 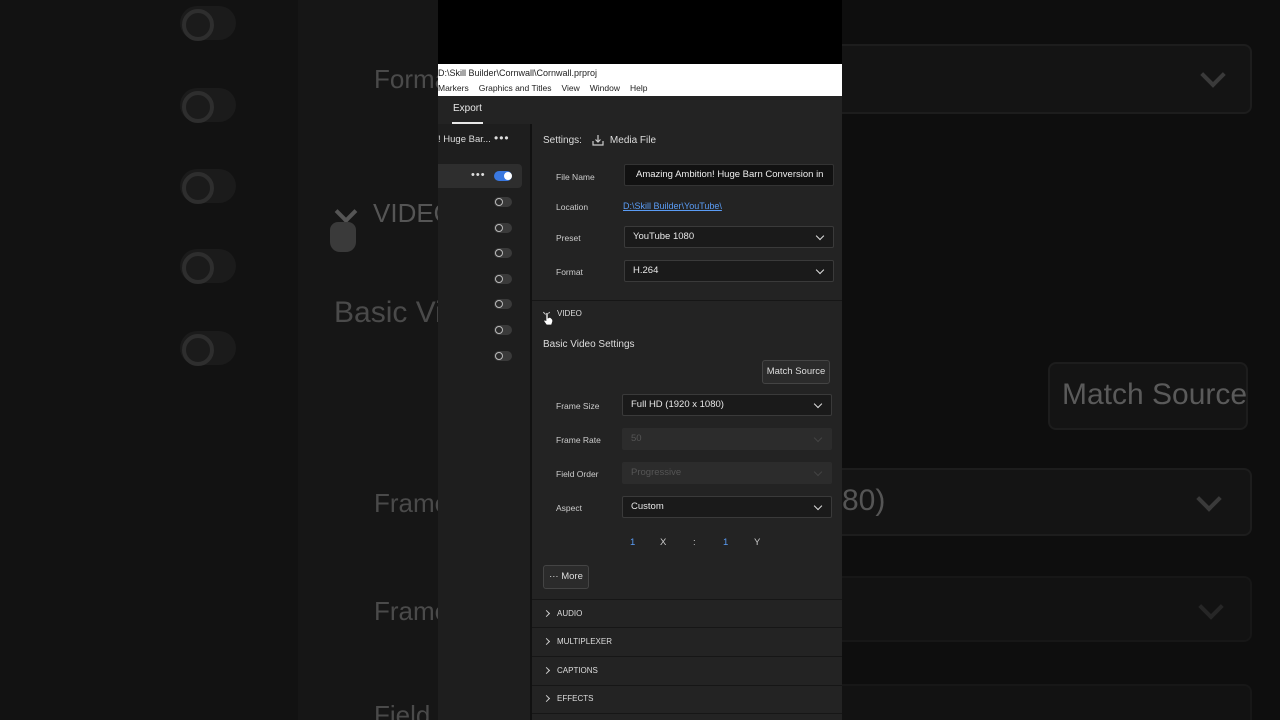 What do you see at coordinates (605, 89) in the screenshot?
I see `menu-window: Window` at bounding box center [605, 89].